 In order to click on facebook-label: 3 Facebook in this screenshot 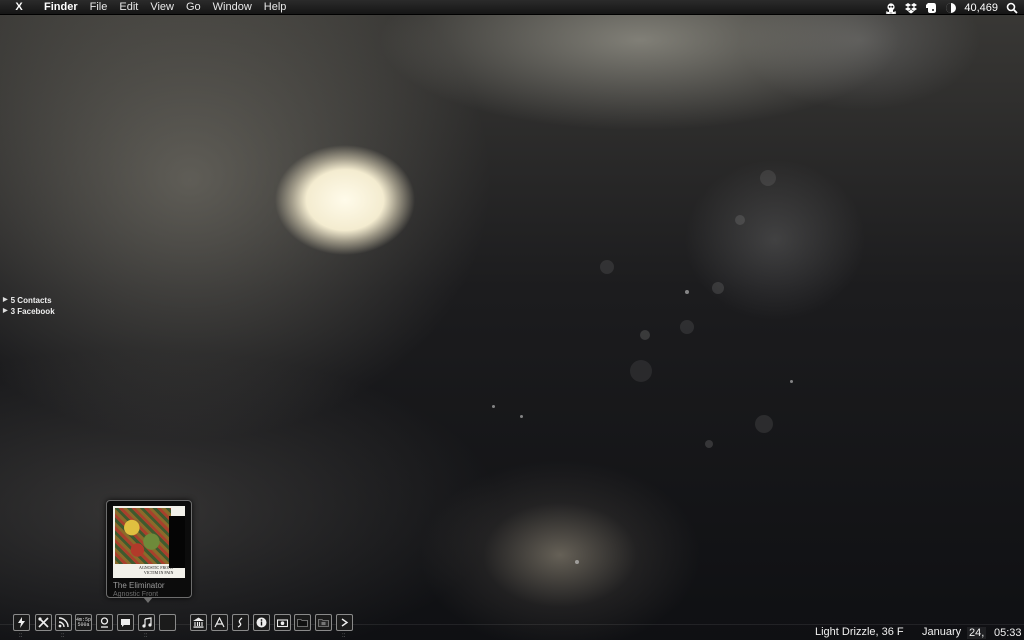, I will do `click(32, 311)`.